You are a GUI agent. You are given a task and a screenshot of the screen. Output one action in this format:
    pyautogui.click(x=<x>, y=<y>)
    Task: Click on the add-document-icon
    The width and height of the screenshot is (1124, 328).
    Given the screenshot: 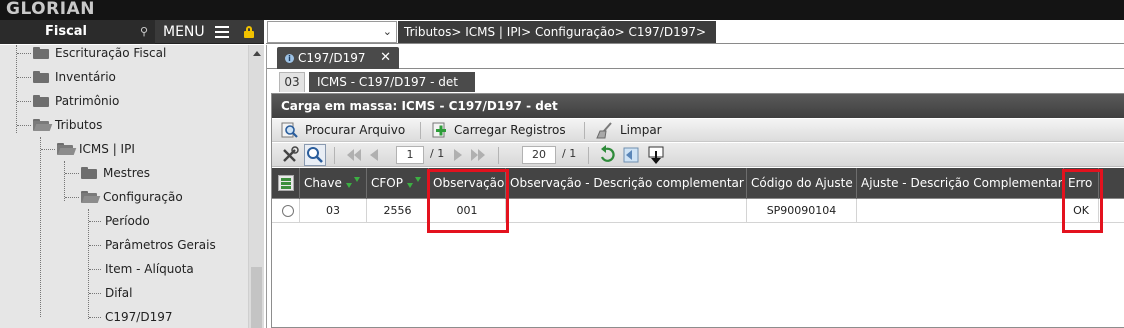 What is the action you would take?
    pyautogui.click(x=439, y=130)
    